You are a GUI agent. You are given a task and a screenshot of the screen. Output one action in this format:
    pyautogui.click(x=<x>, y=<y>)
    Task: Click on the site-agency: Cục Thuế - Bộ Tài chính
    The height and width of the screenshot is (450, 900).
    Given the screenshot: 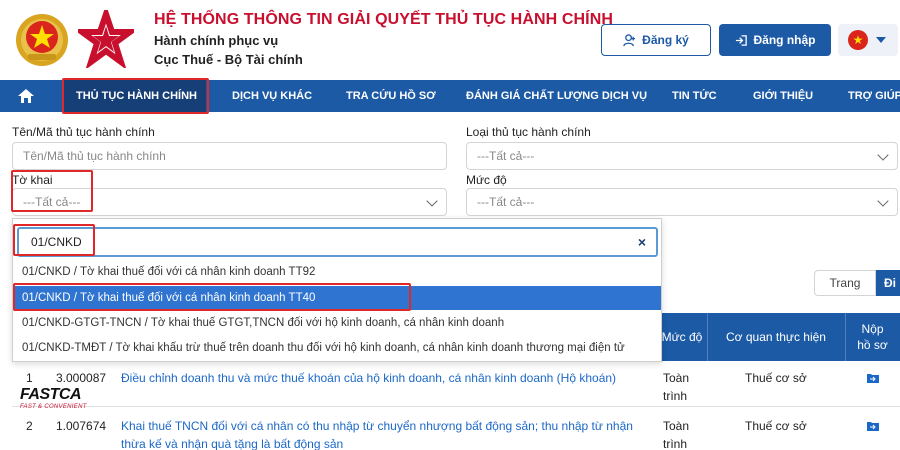 What is the action you would take?
    pyautogui.click(x=228, y=59)
    